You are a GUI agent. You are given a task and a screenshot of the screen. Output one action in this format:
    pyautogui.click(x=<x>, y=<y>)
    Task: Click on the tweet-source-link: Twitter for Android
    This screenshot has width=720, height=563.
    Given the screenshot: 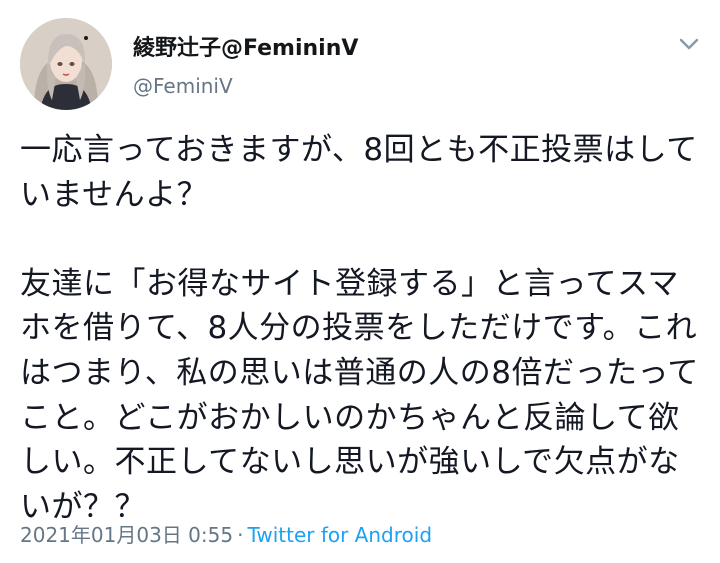 What is the action you would take?
    pyautogui.click(x=339, y=535)
    